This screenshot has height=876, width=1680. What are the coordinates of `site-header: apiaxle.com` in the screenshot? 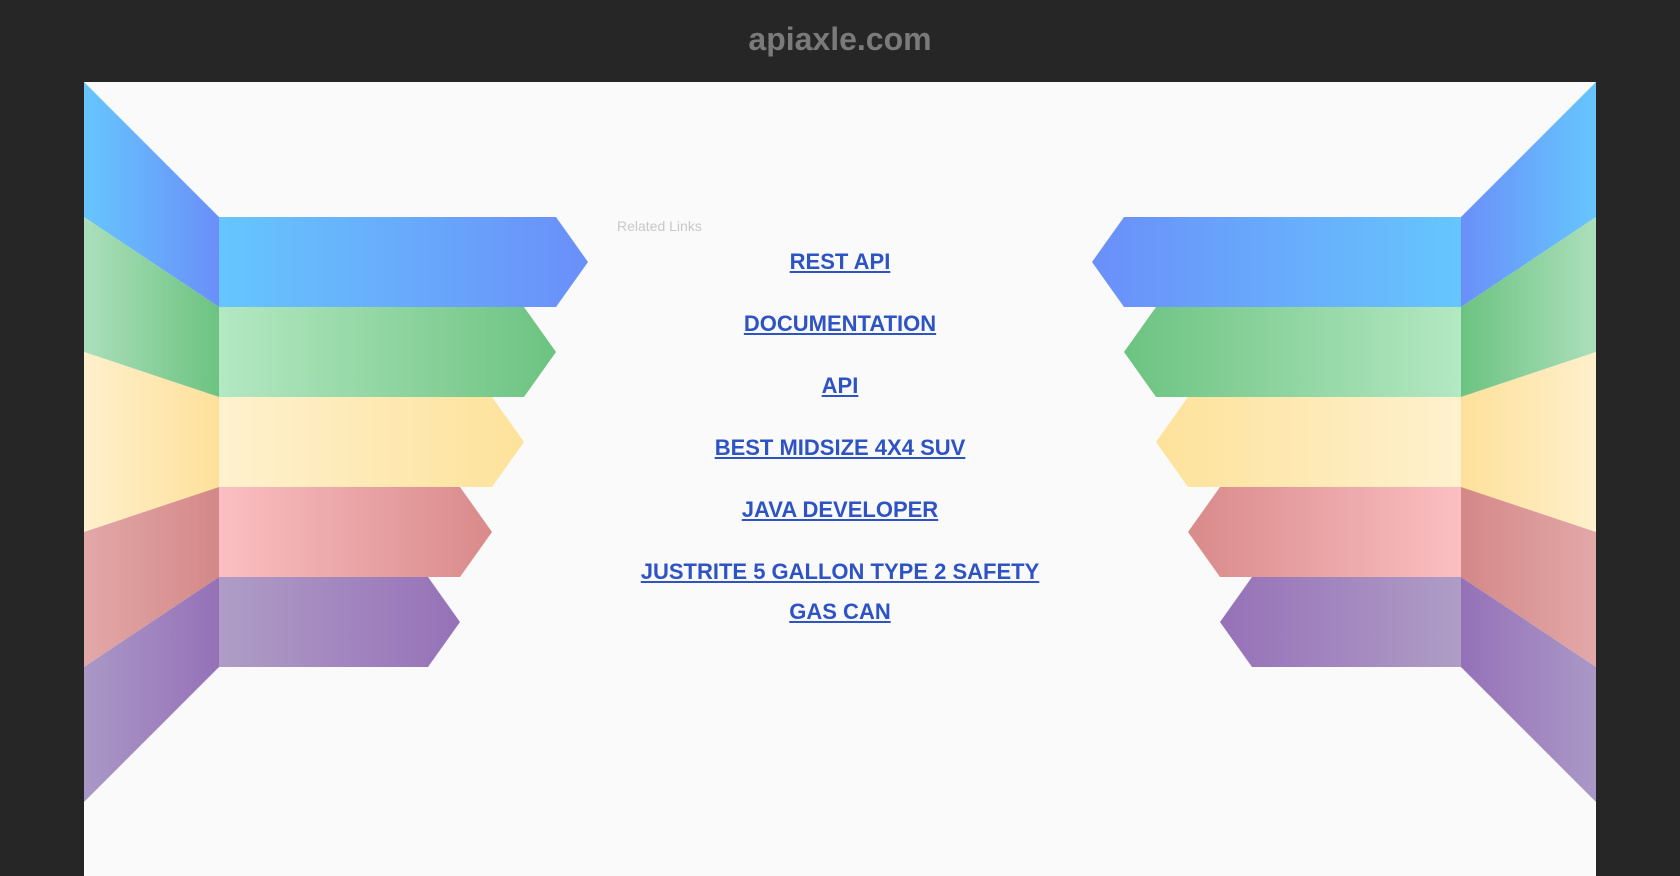 It's located at (840, 41).